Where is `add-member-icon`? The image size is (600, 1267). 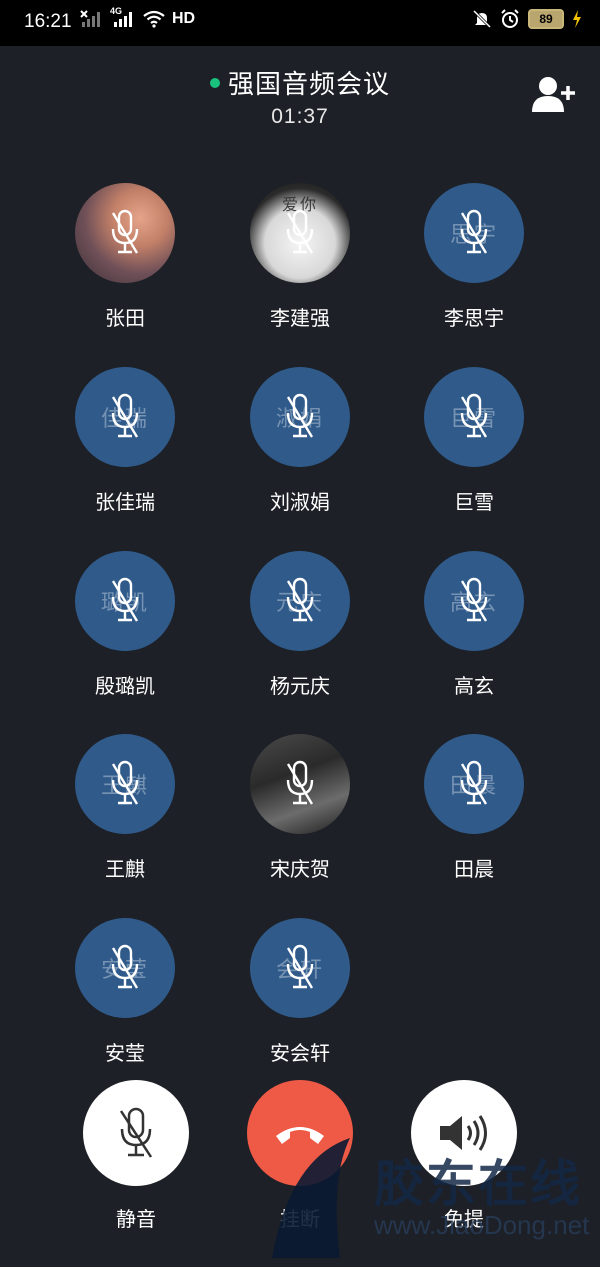 add-member-icon is located at coordinates (554, 94).